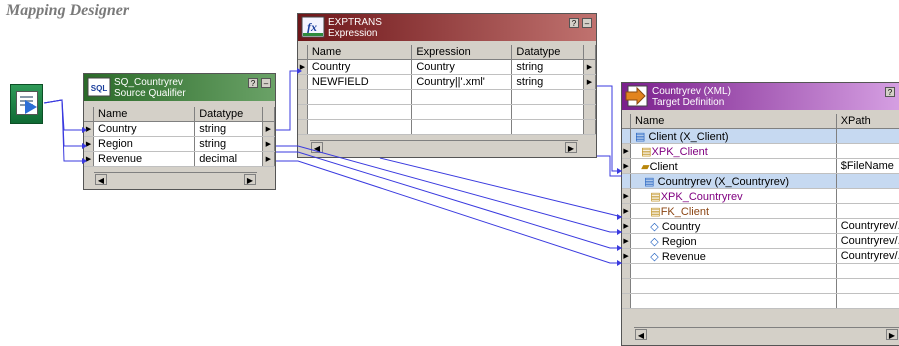  Describe the element at coordinates (501, 187) in the screenshot. I see `link-exp-country-to-target` at that location.